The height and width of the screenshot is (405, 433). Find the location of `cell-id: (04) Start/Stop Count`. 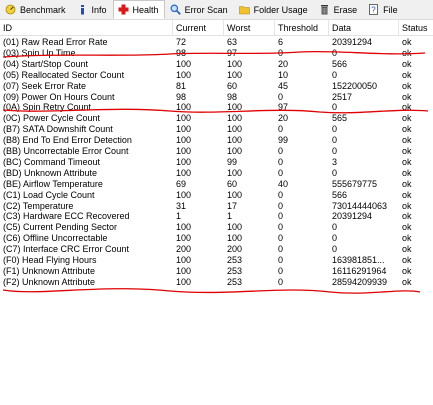

cell-id: (04) Start/Stop Count is located at coordinates (46, 63).